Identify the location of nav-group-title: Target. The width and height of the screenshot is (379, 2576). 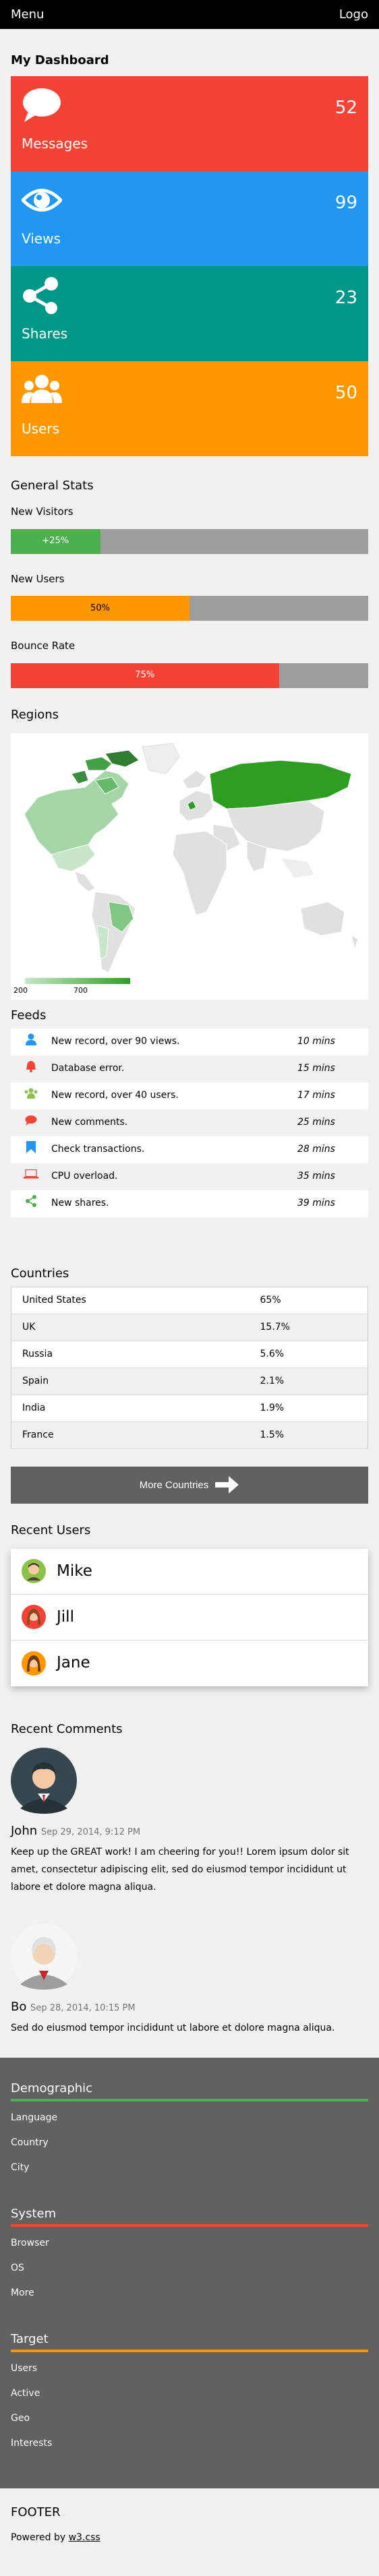
(30, 2339).